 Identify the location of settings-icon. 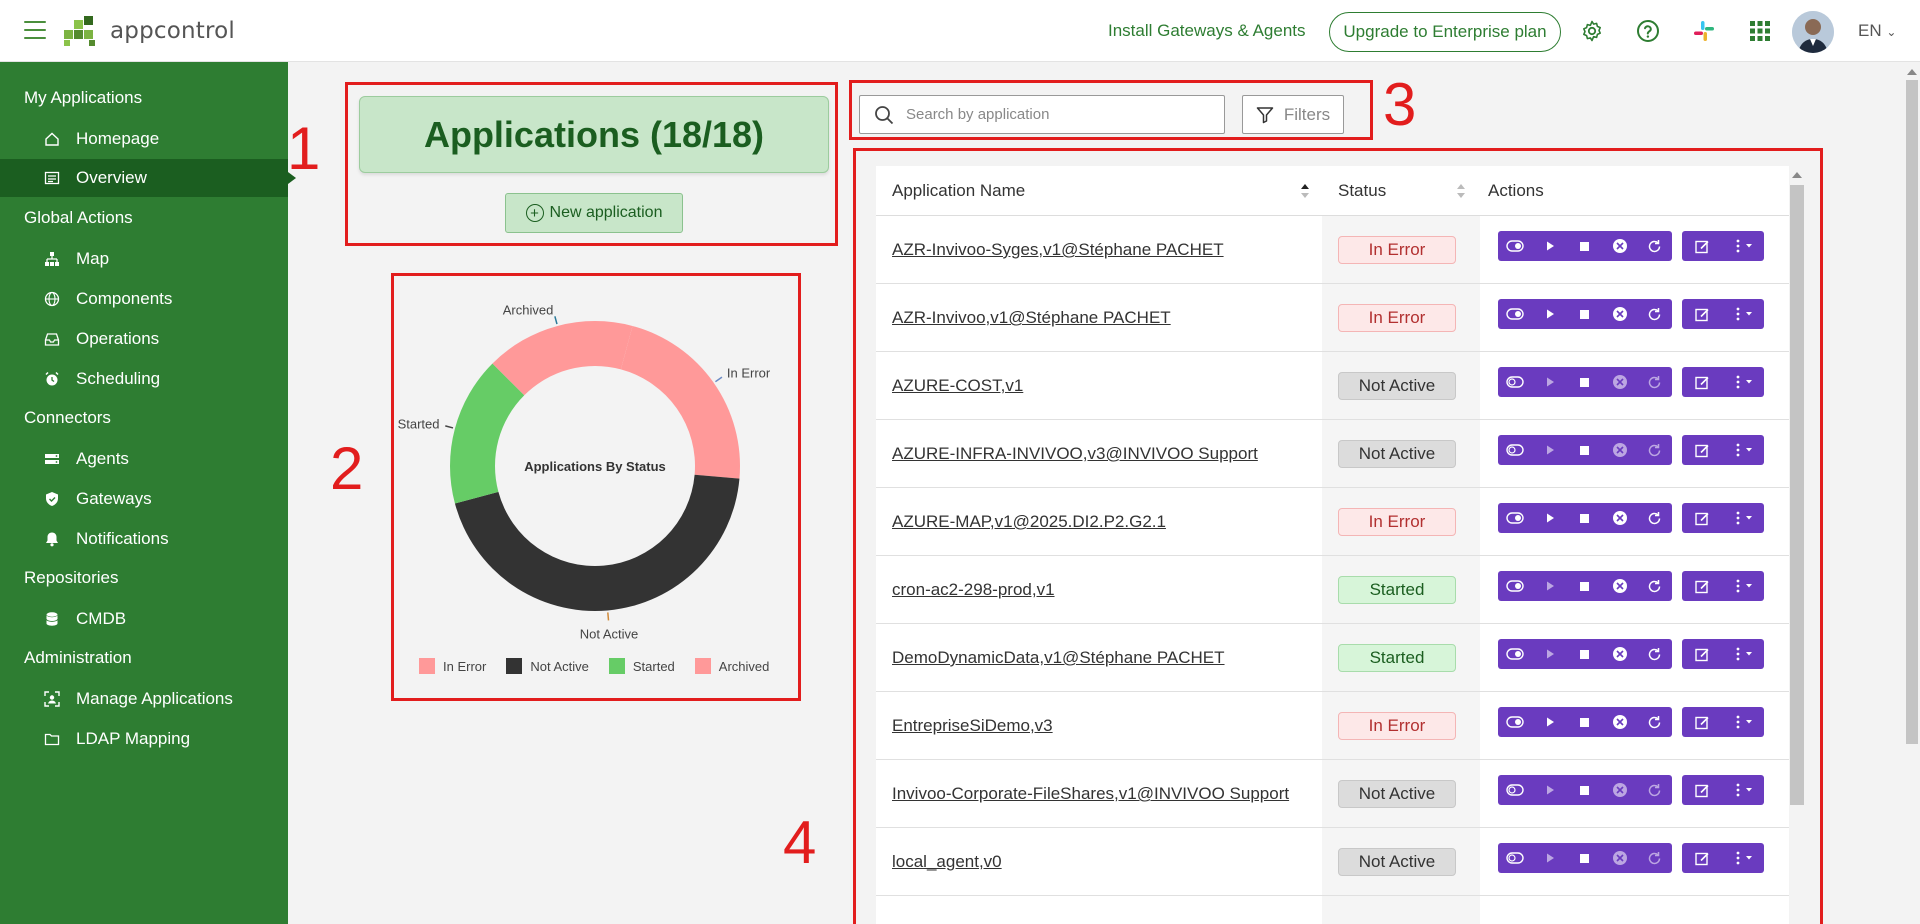
(1592, 31).